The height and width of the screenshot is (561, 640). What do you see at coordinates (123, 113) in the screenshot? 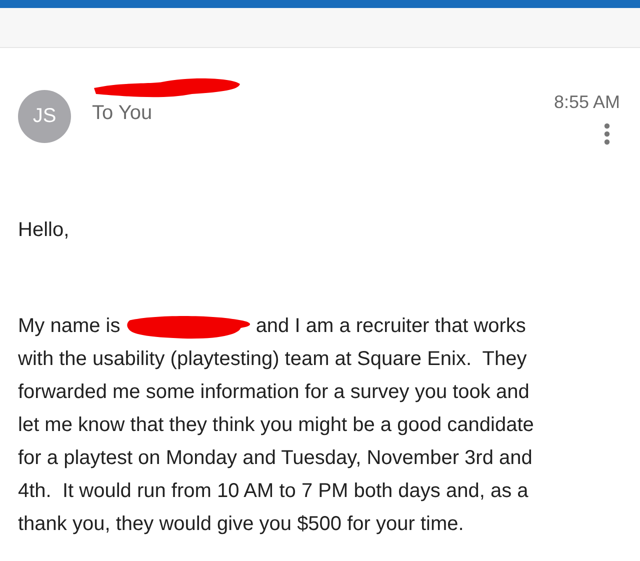
I see `recipient-label: To You` at bounding box center [123, 113].